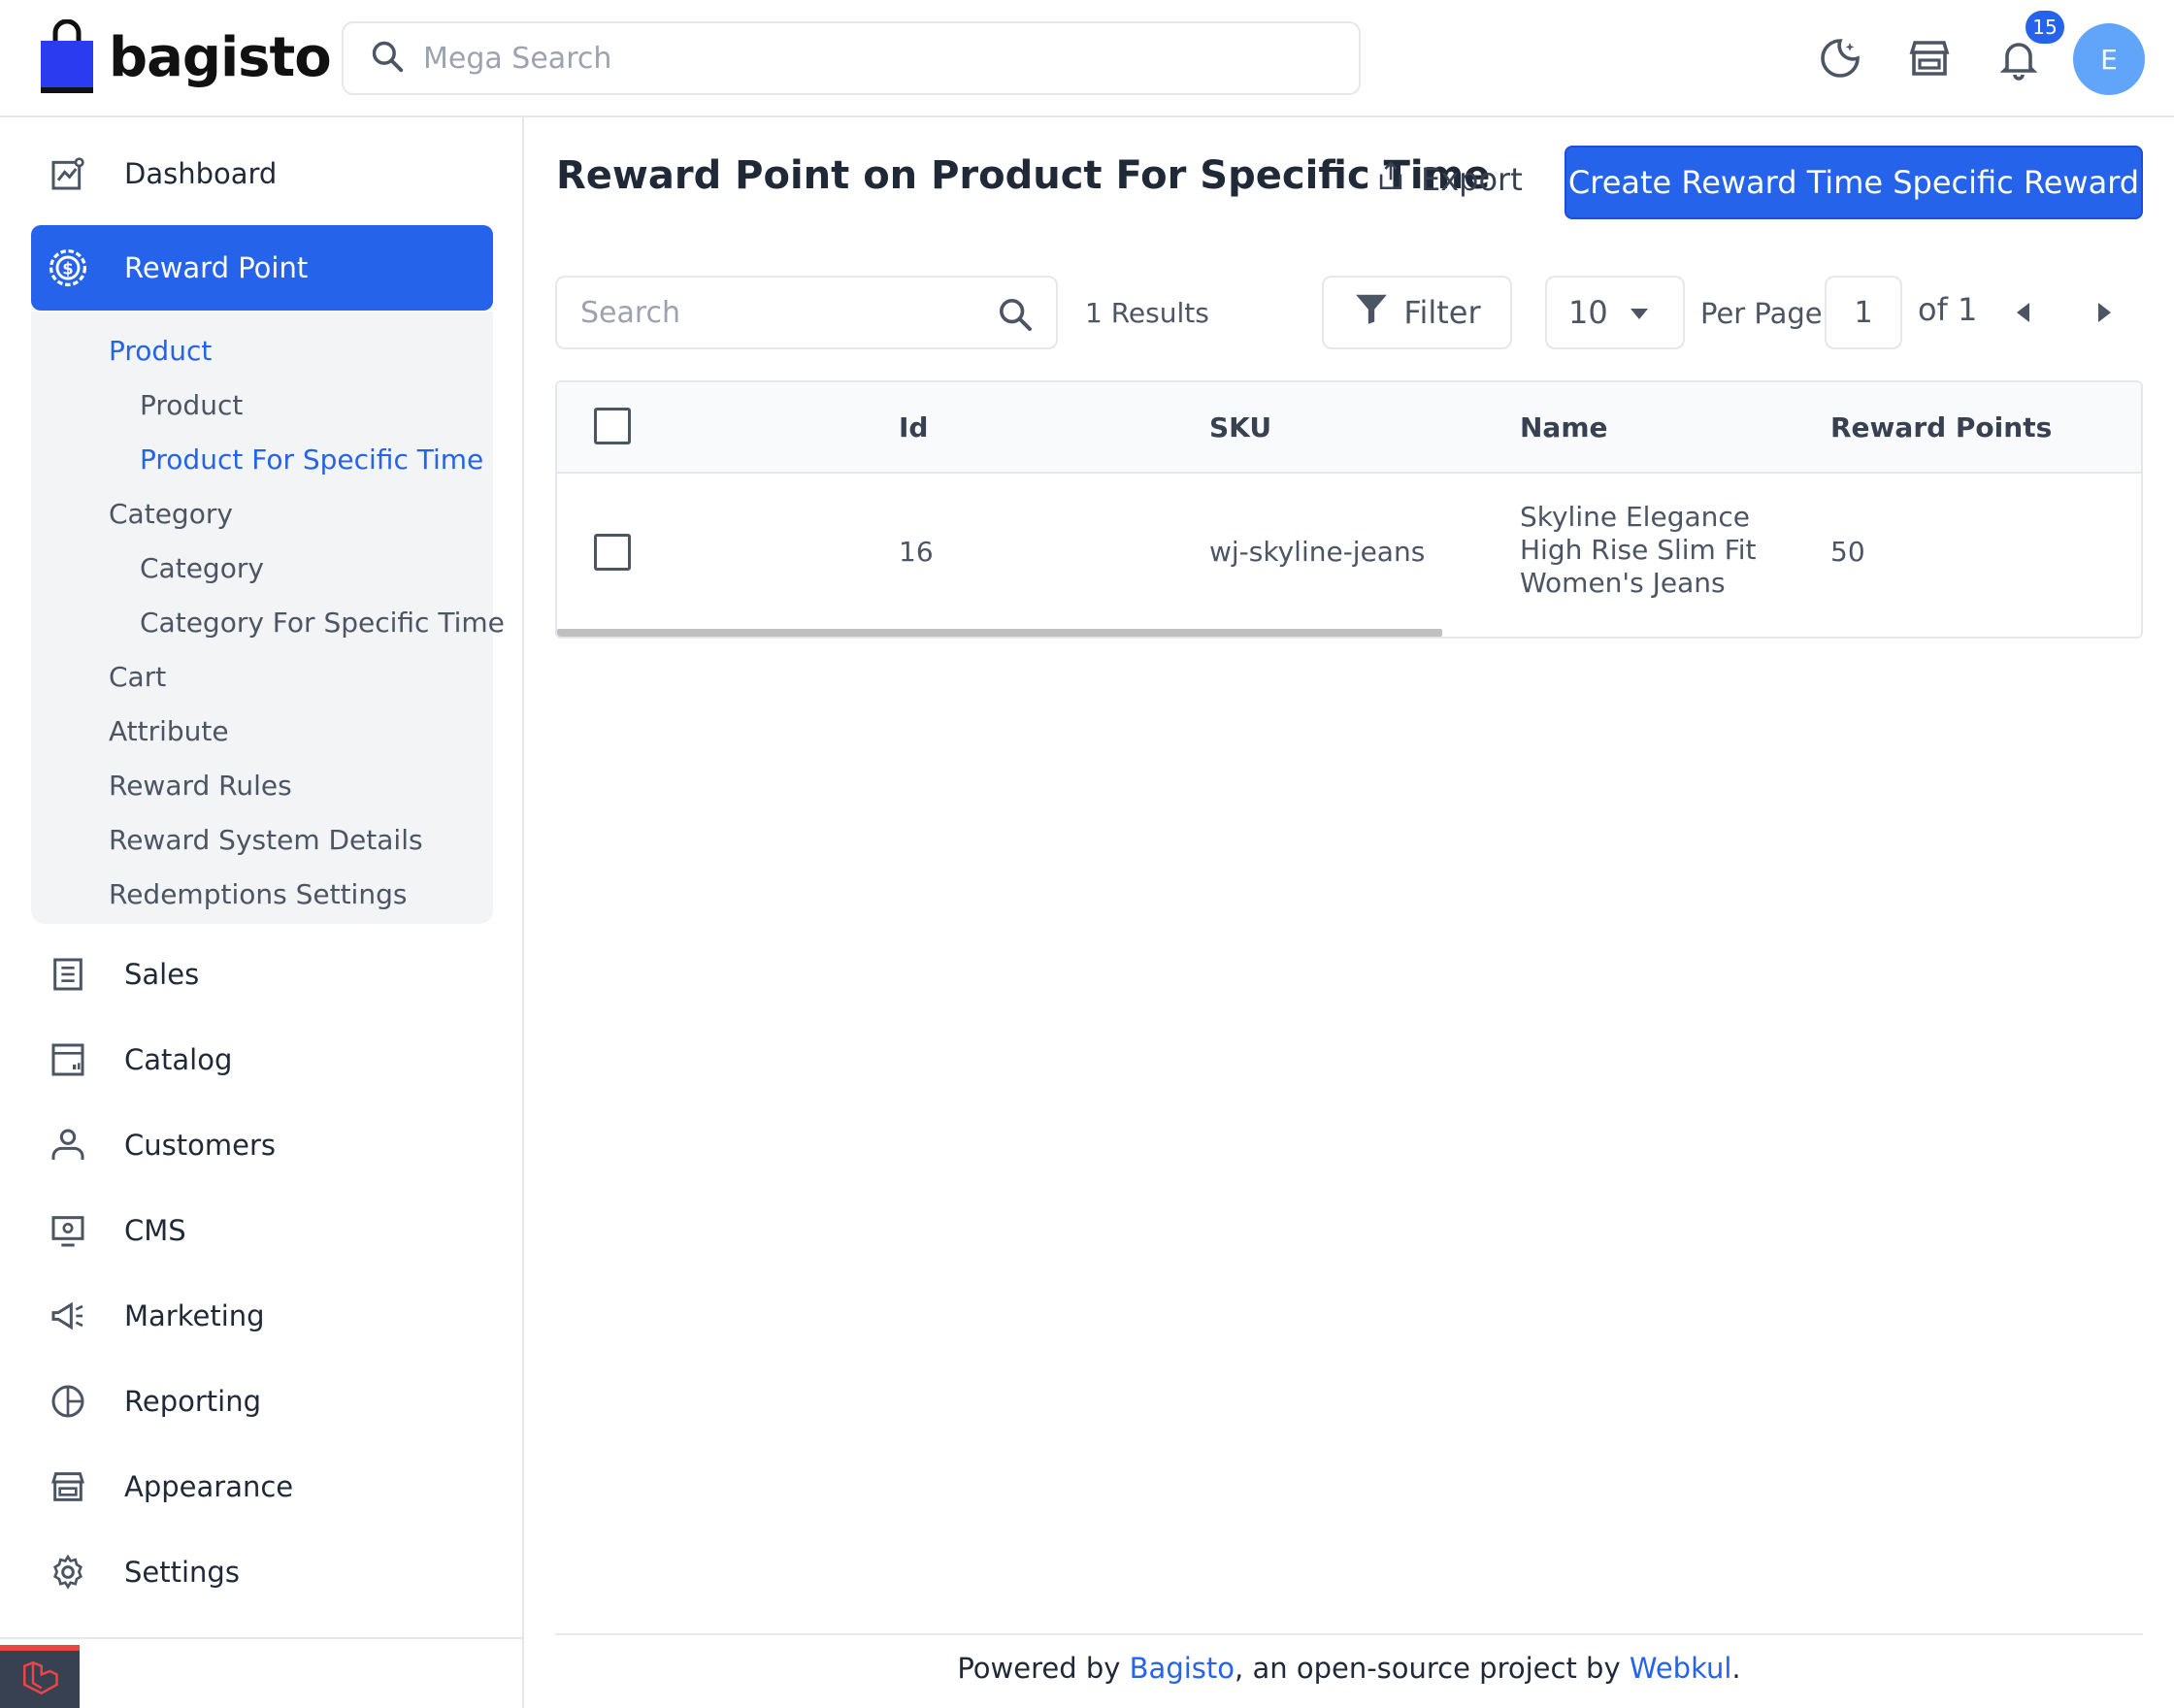 The height and width of the screenshot is (1708, 2174). Describe the element at coordinates (262, 974) in the screenshot. I see `sidebar-item-sales: Sales` at that location.